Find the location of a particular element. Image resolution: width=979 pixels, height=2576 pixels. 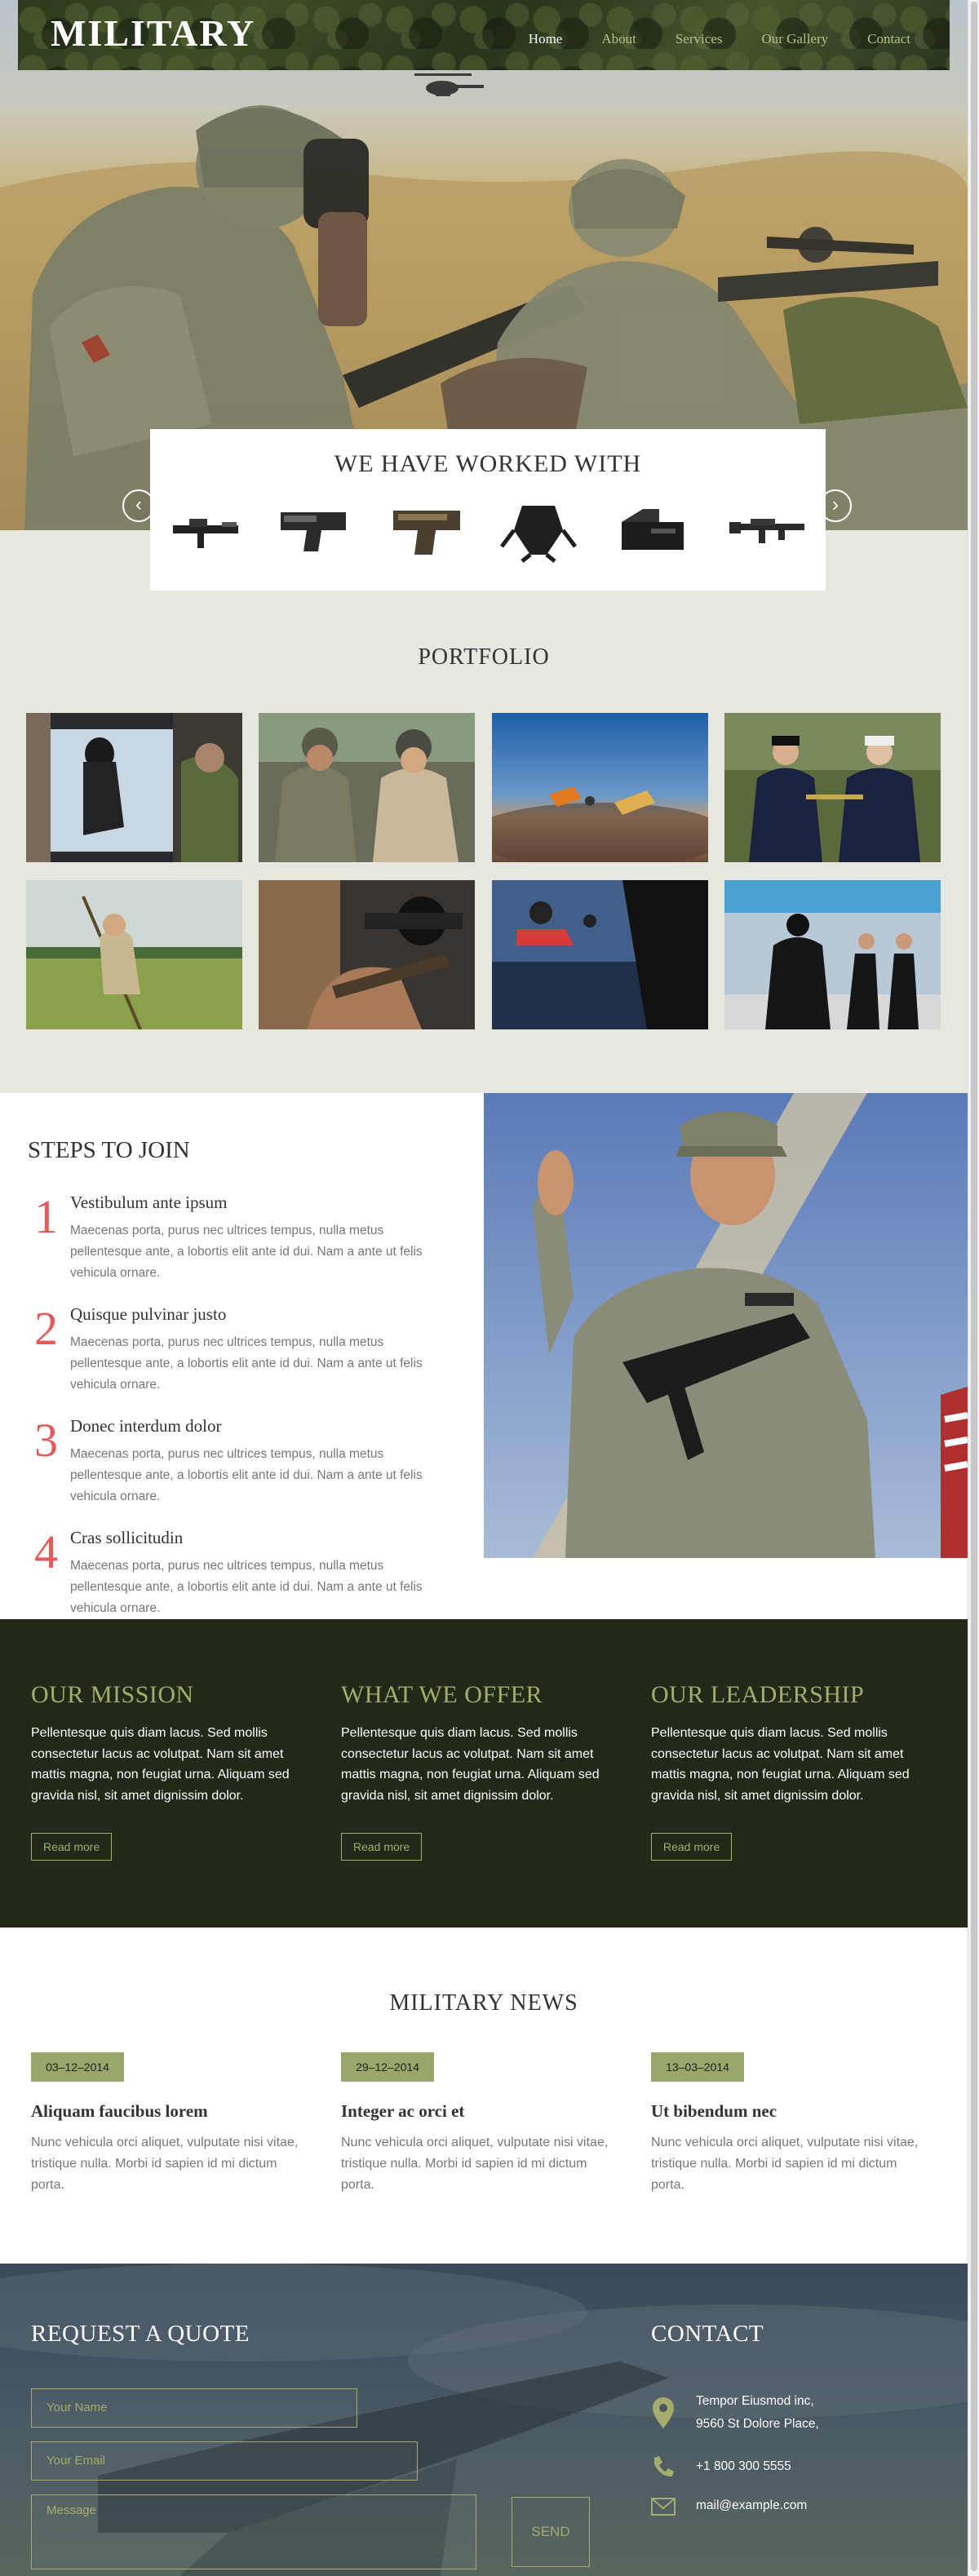

weapon-6-icon is located at coordinates (767, 530).